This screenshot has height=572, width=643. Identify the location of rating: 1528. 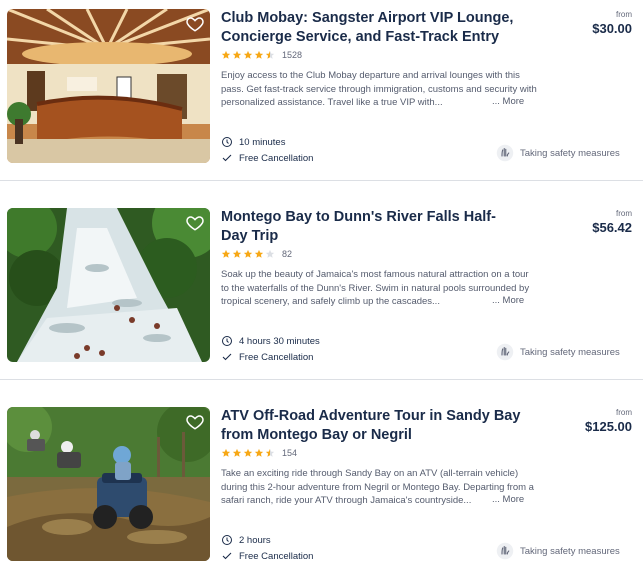
(261, 55).